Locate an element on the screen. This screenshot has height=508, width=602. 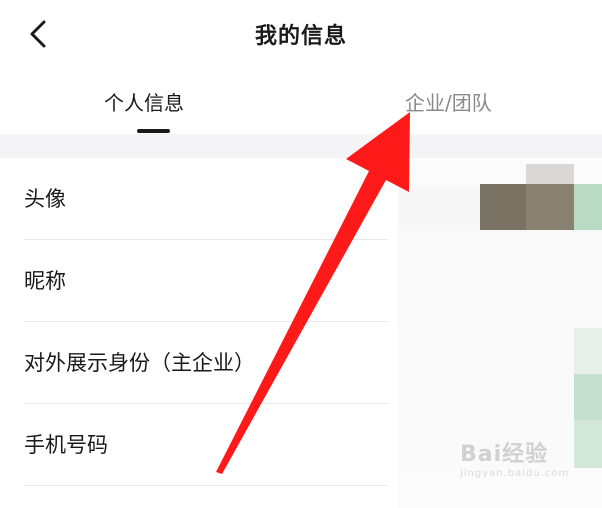
row-divider is located at coordinates (206, 485).